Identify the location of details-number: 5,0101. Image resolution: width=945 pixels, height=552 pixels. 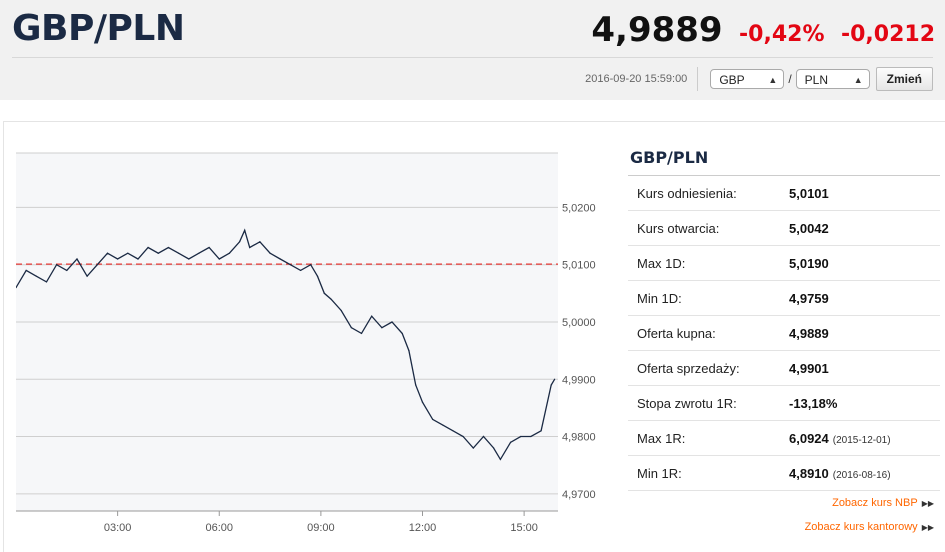
(809, 193).